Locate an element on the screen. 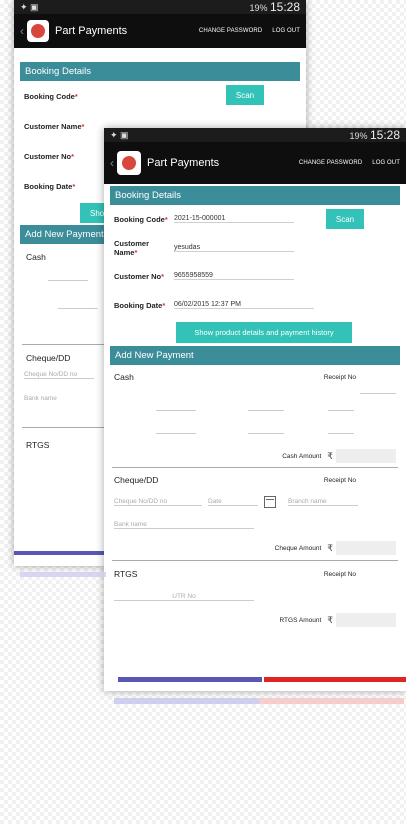 The image size is (406, 824). customer-name-value: yesudas is located at coordinates (234, 248).